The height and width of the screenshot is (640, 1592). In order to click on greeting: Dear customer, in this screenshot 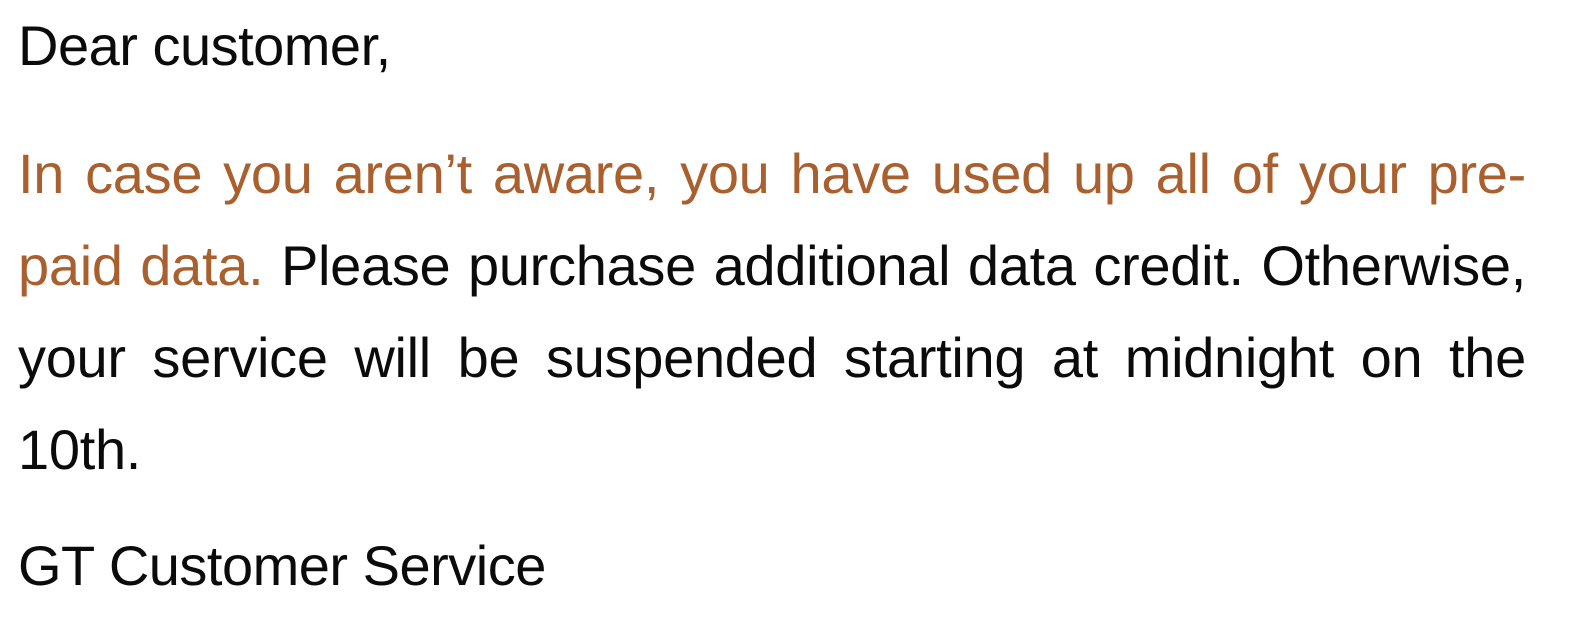, I will do `click(204, 45)`.